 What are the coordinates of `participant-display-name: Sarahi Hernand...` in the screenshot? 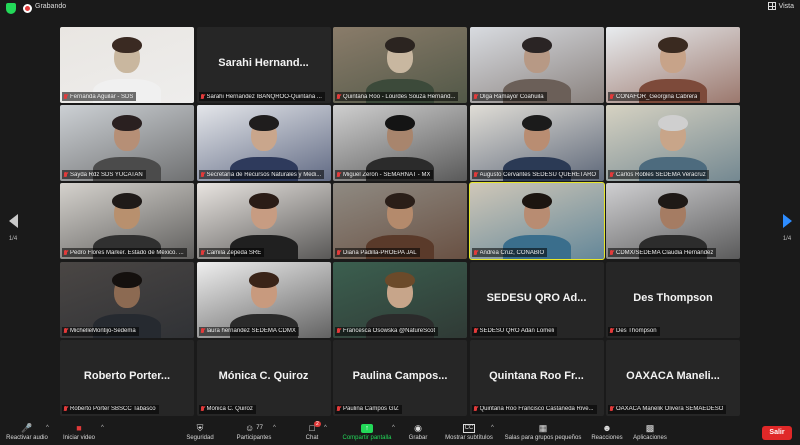 It's located at (263, 63).